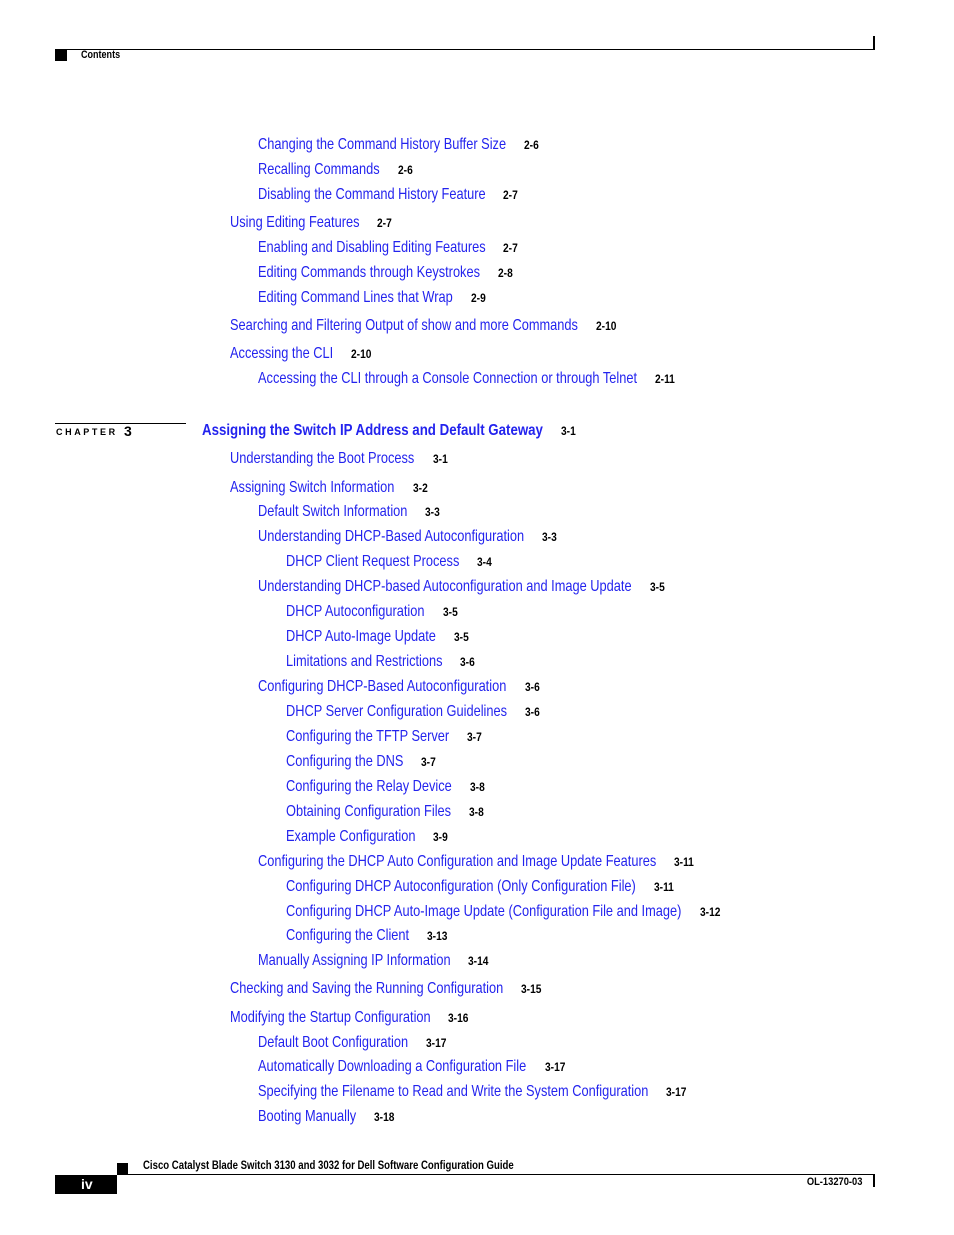  What do you see at coordinates (382, 145) in the screenshot?
I see `toc-entry-title: Changing the Command History Buffer Size` at bounding box center [382, 145].